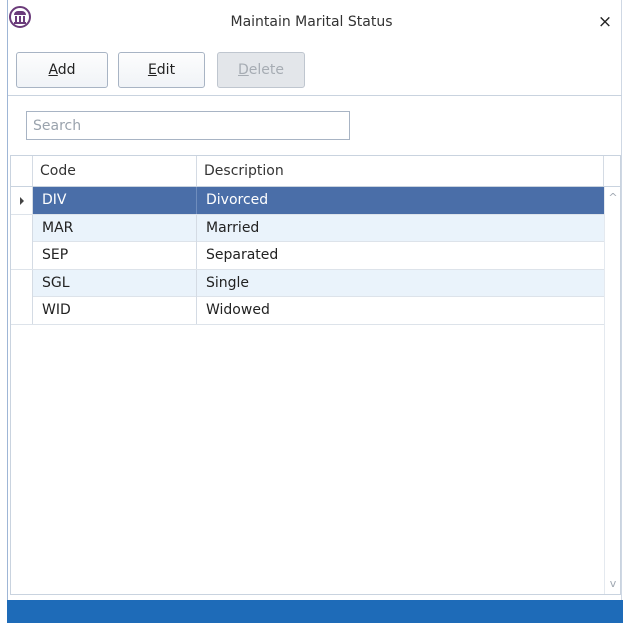 This screenshot has width=623, height=623. Describe the element at coordinates (613, 584) in the screenshot. I see `scroll-down-icon: v` at that location.